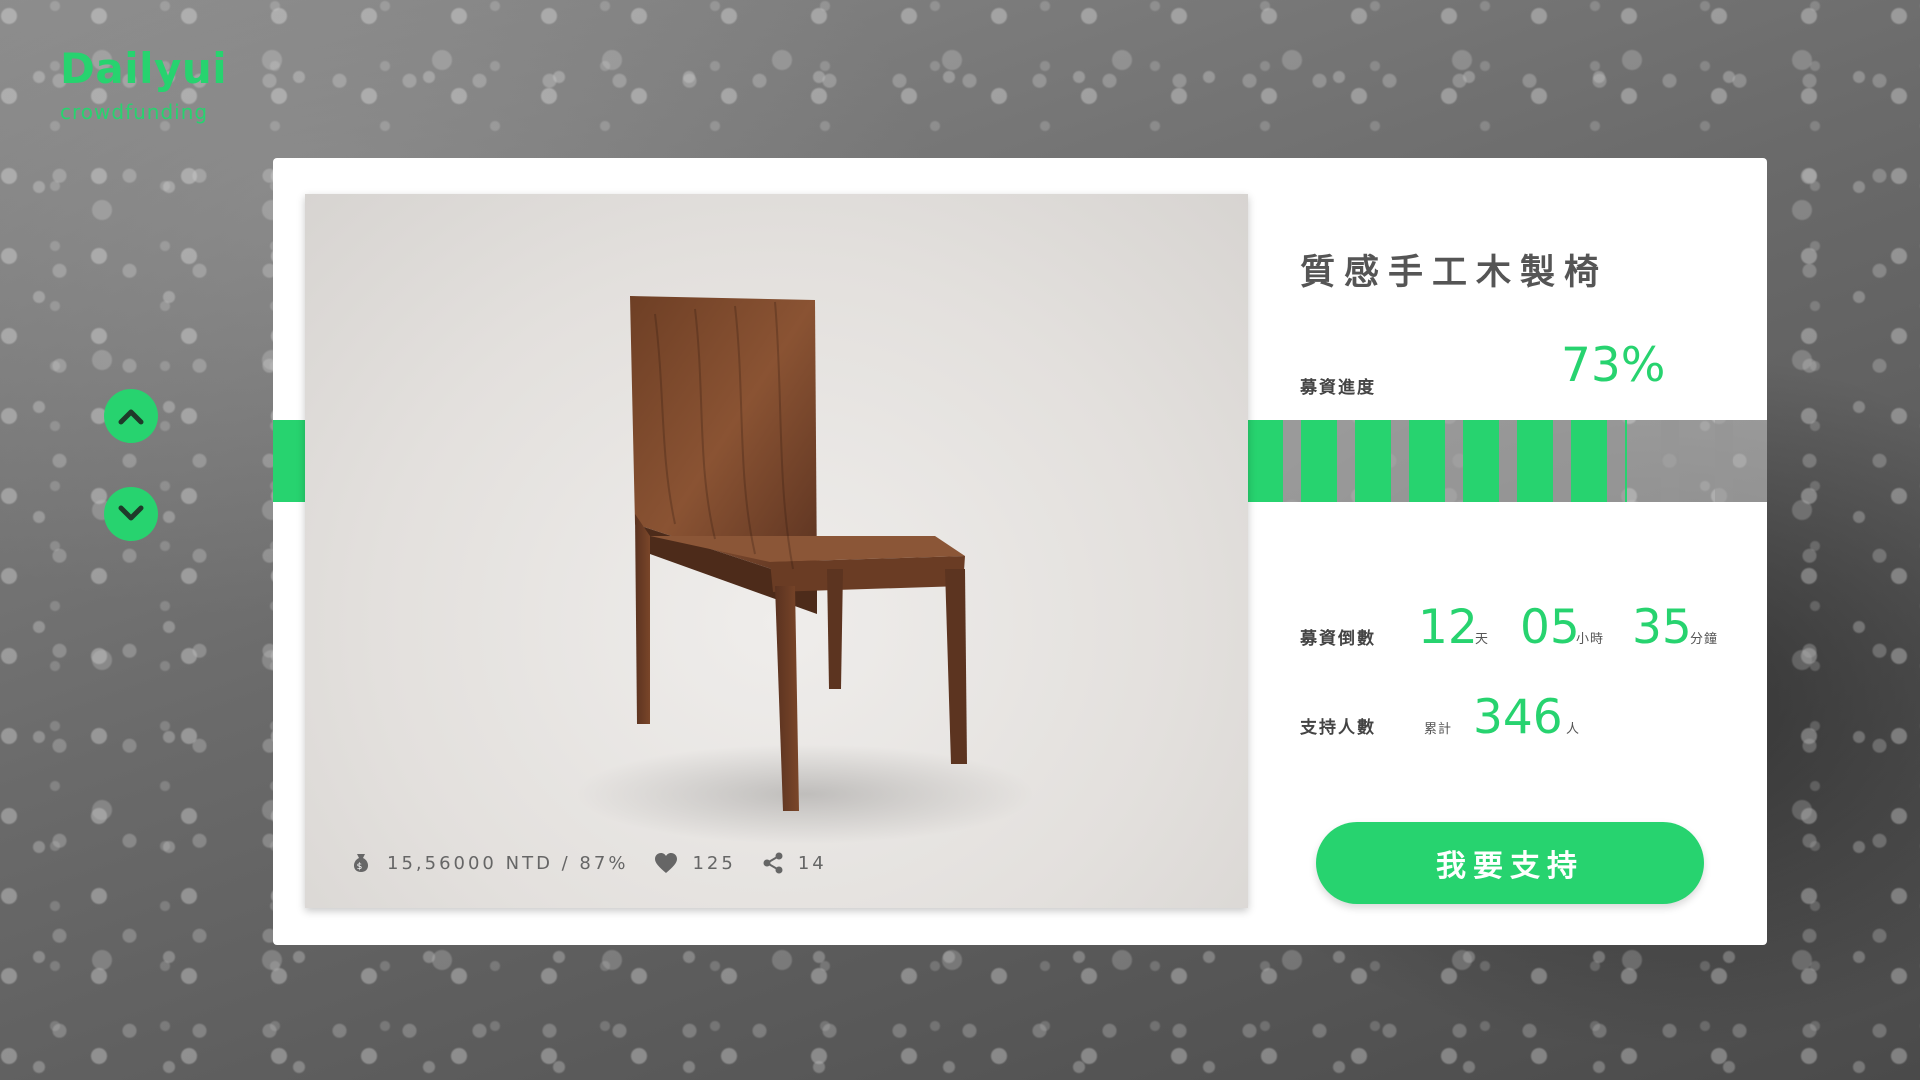 The height and width of the screenshot is (1080, 1920). Describe the element at coordinates (1438, 729) in the screenshot. I see `supporters-prefix: 累計` at that location.